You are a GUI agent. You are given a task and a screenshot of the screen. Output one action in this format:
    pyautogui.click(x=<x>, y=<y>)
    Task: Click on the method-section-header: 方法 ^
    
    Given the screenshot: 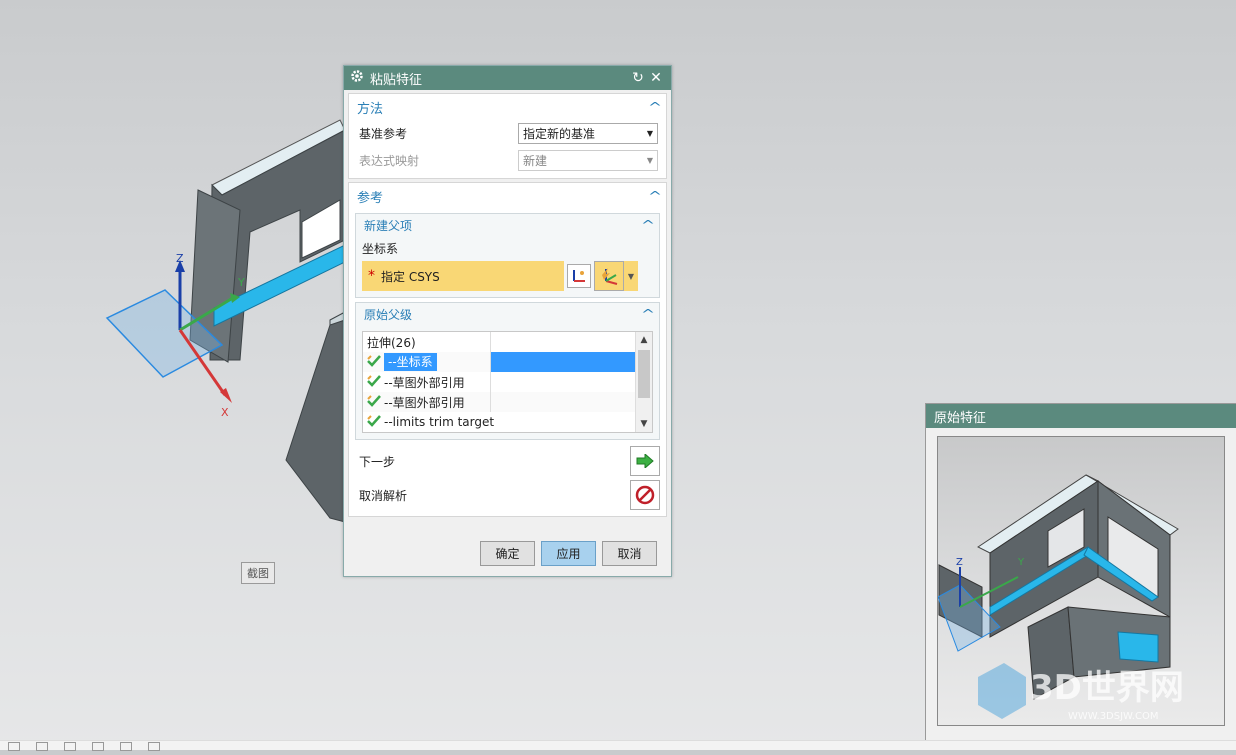 What is the action you would take?
    pyautogui.click(x=507, y=107)
    